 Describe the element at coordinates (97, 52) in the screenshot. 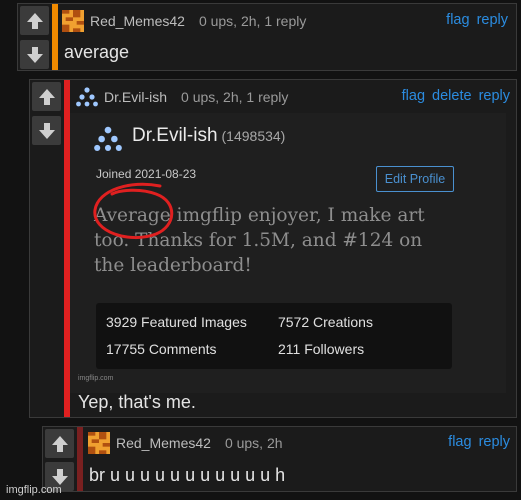

I see `comment-body: average` at that location.